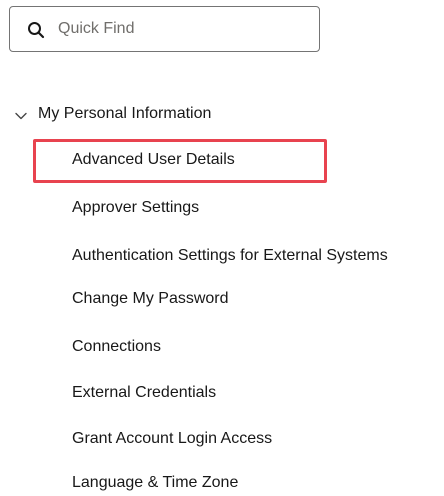  Describe the element at coordinates (125, 113) in the screenshot. I see `section-label: My Personal Information` at that location.